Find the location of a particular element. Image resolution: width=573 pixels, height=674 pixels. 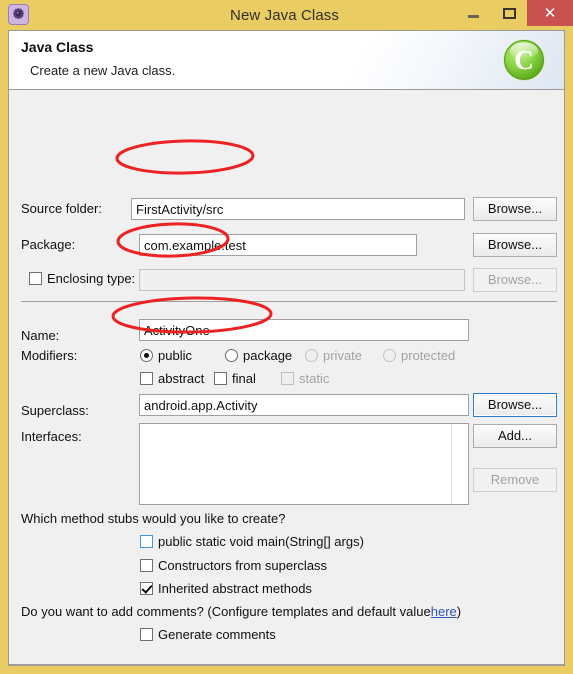

name-label-row: Name: is located at coordinates (40, 335).